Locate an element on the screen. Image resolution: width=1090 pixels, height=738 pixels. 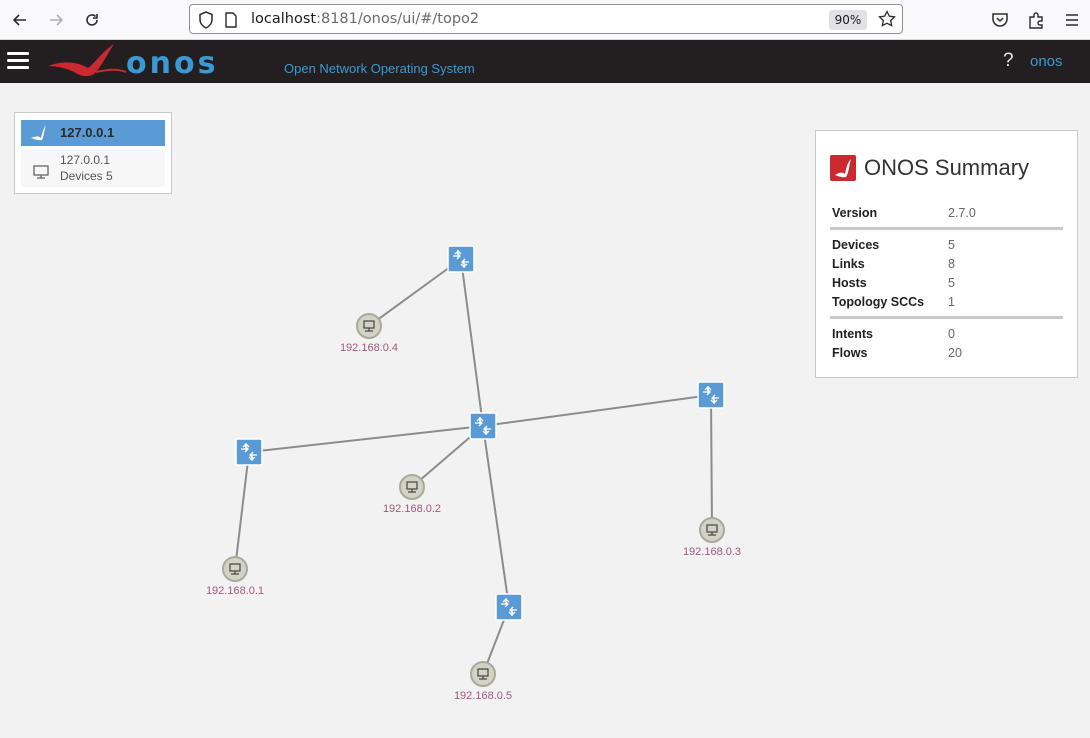
host-label: 192.168.0.1 is located at coordinates (235, 591).